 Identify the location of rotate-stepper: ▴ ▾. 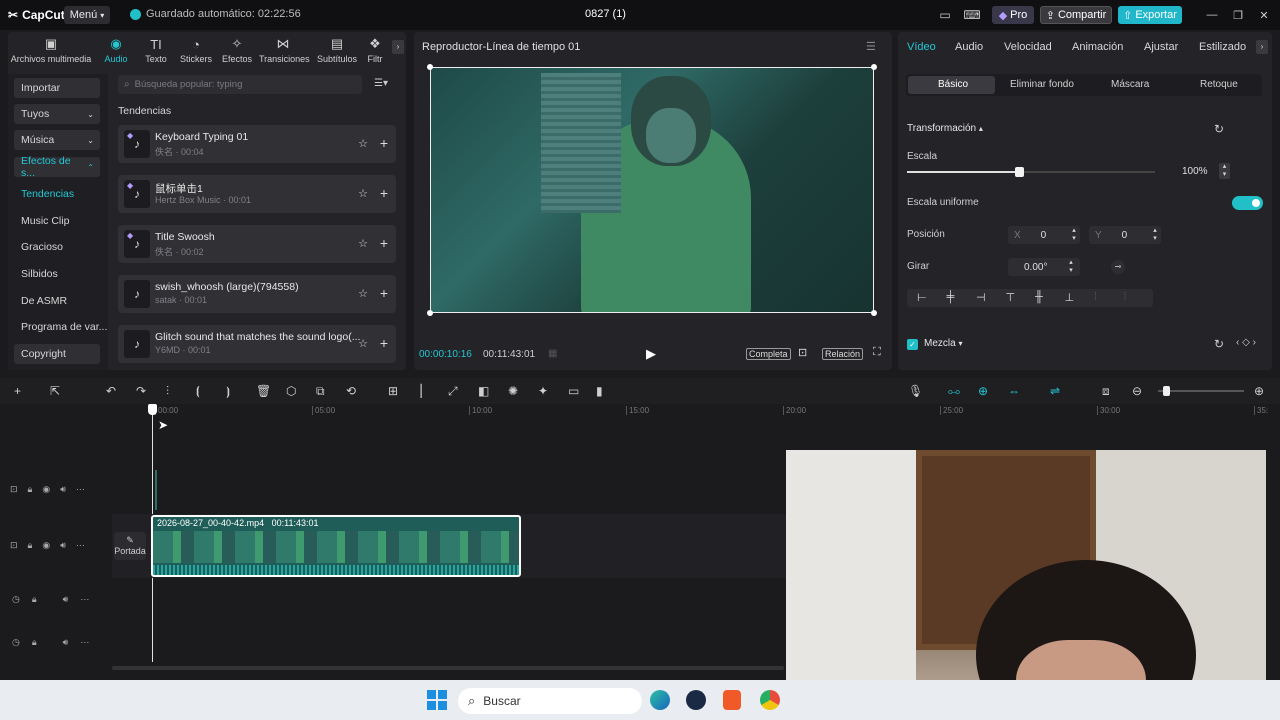
(1071, 267).